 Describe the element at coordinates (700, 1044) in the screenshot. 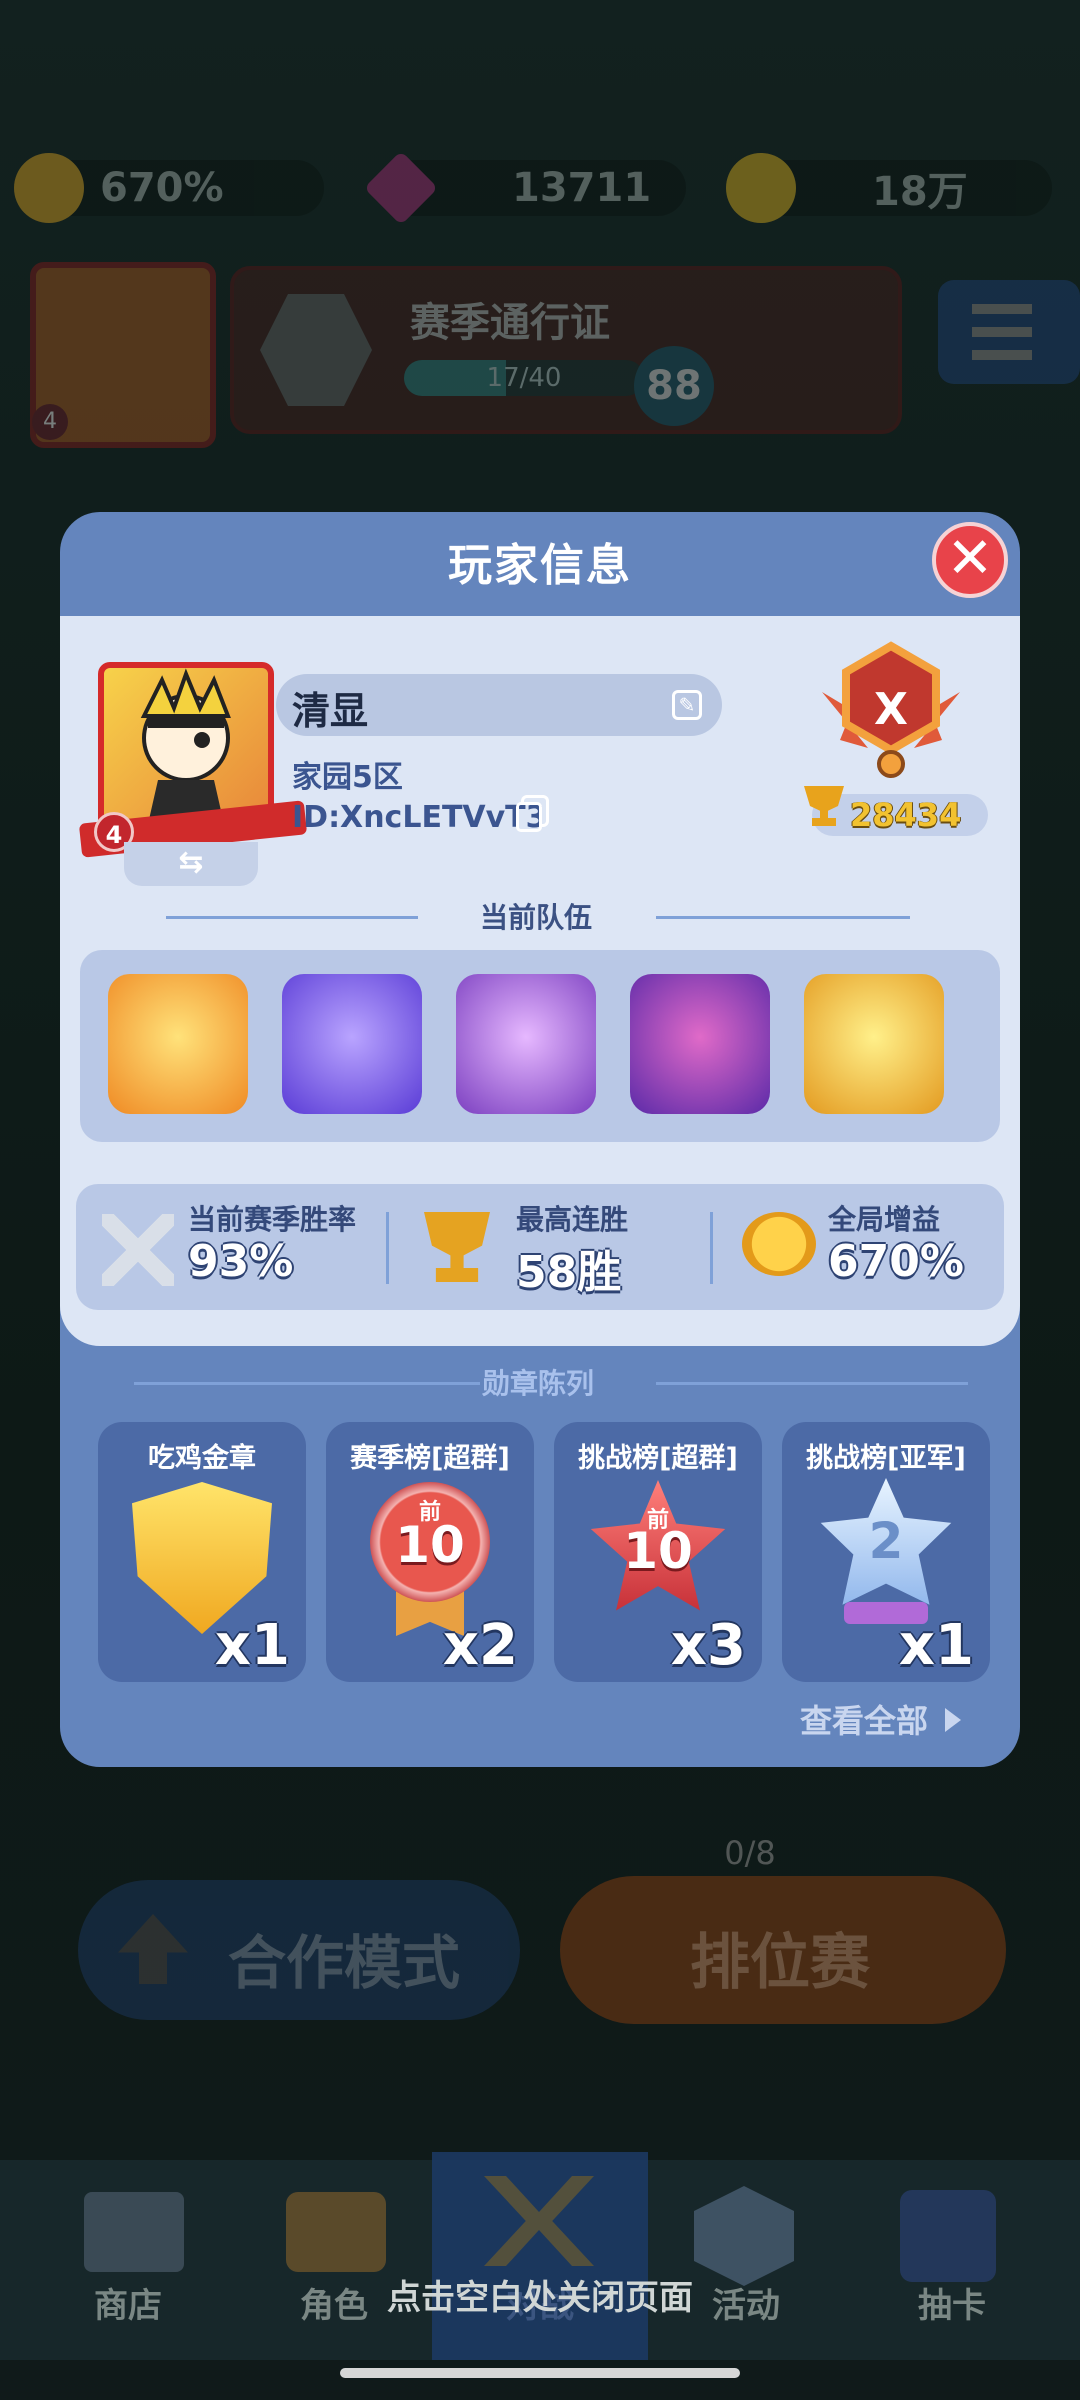

I see `hero-slot-pink-brute` at that location.